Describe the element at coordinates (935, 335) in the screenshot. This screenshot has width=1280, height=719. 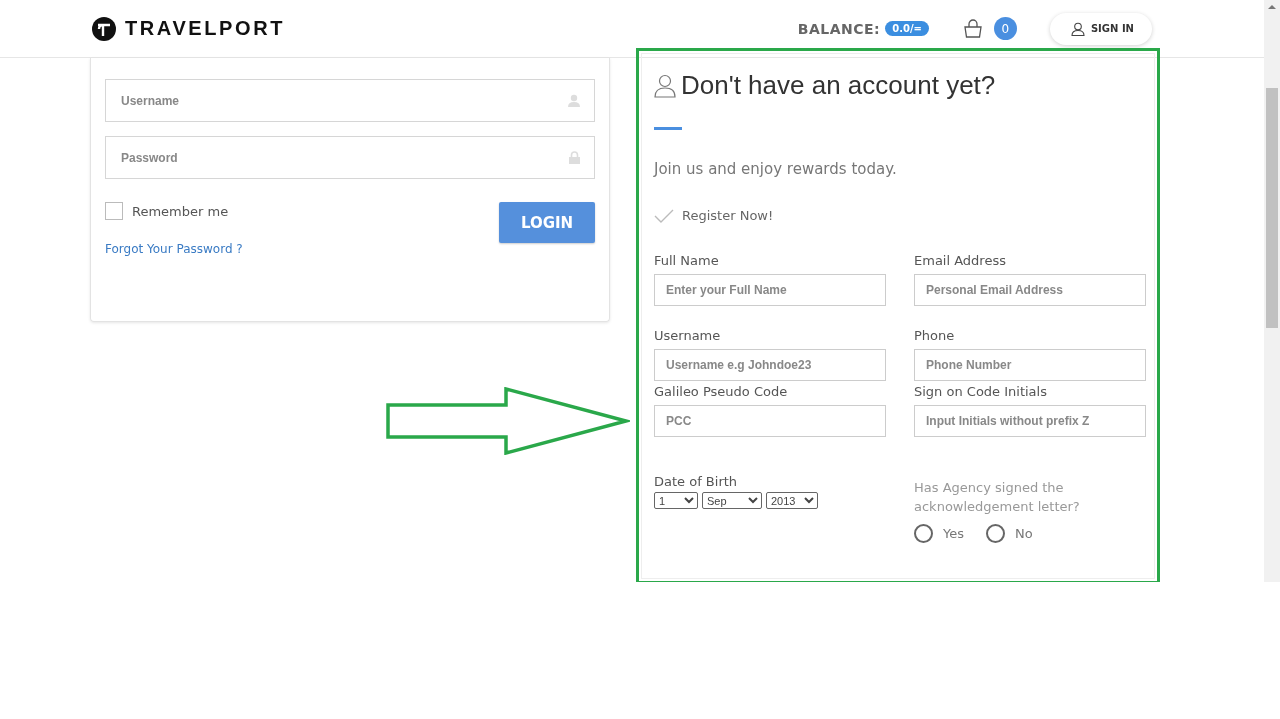
I see `field-label: Phone` at that location.